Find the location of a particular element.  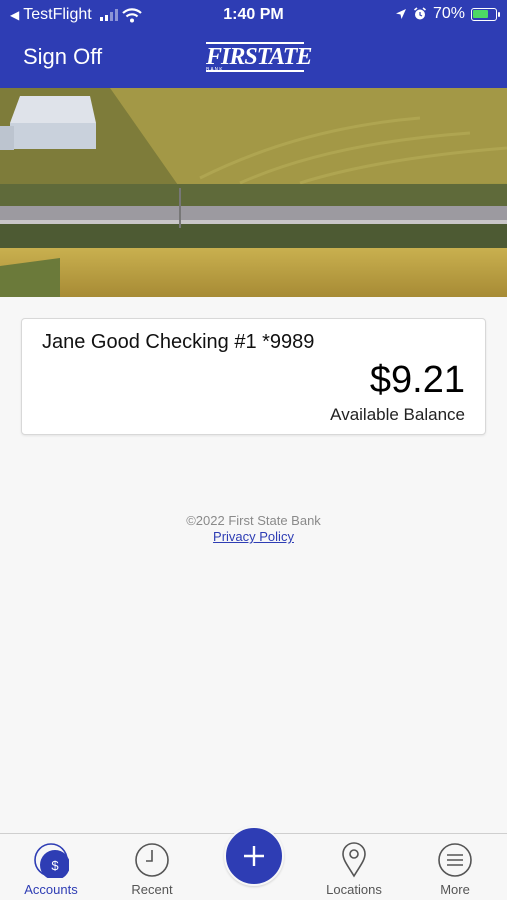

tab-label: Recent is located at coordinates (152, 889).